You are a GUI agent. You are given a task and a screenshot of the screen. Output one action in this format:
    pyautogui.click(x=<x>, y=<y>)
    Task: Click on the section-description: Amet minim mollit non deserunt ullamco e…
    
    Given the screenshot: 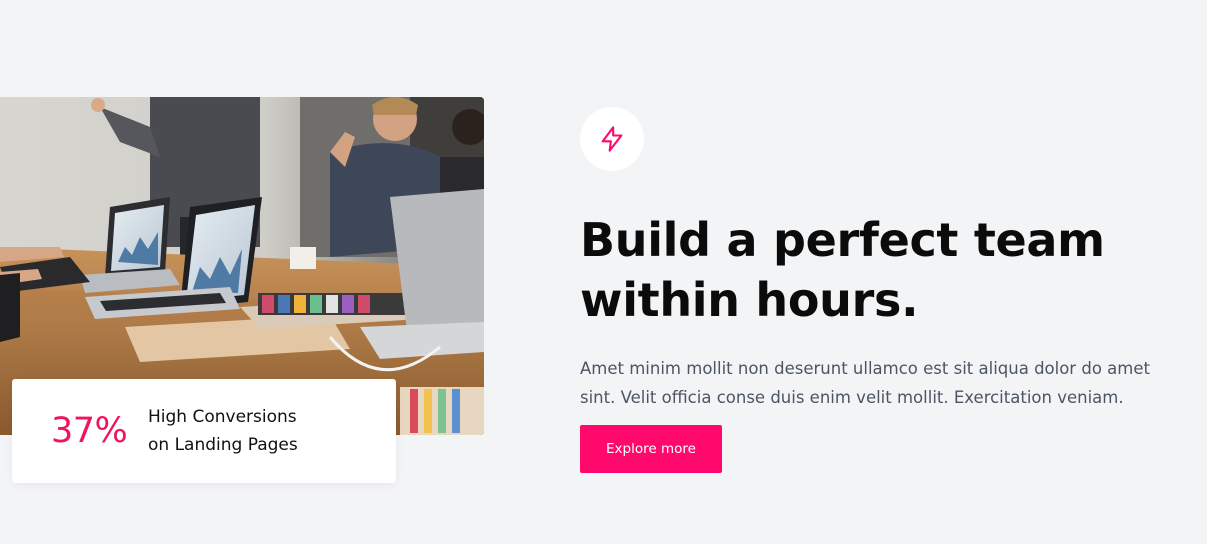 What is the action you would take?
    pyautogui.click(x=870, y=383)
    